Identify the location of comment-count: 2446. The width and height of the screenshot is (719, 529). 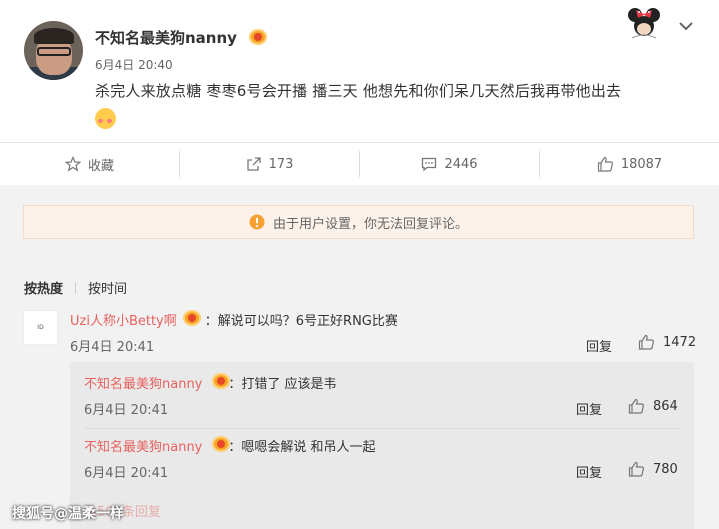
(461, 164).